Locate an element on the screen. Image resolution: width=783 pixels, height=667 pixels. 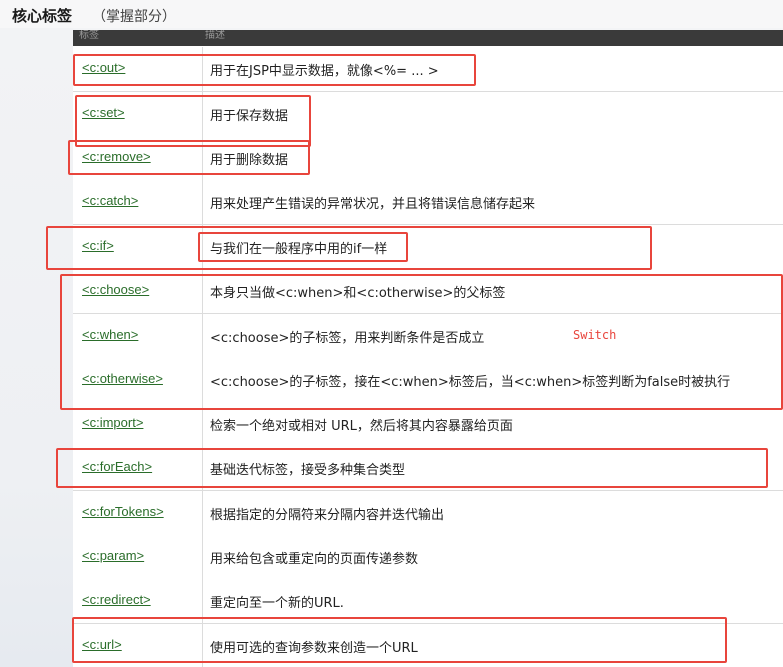
section-subtitle: （掌握部分） is located at coordinates (134, 17).